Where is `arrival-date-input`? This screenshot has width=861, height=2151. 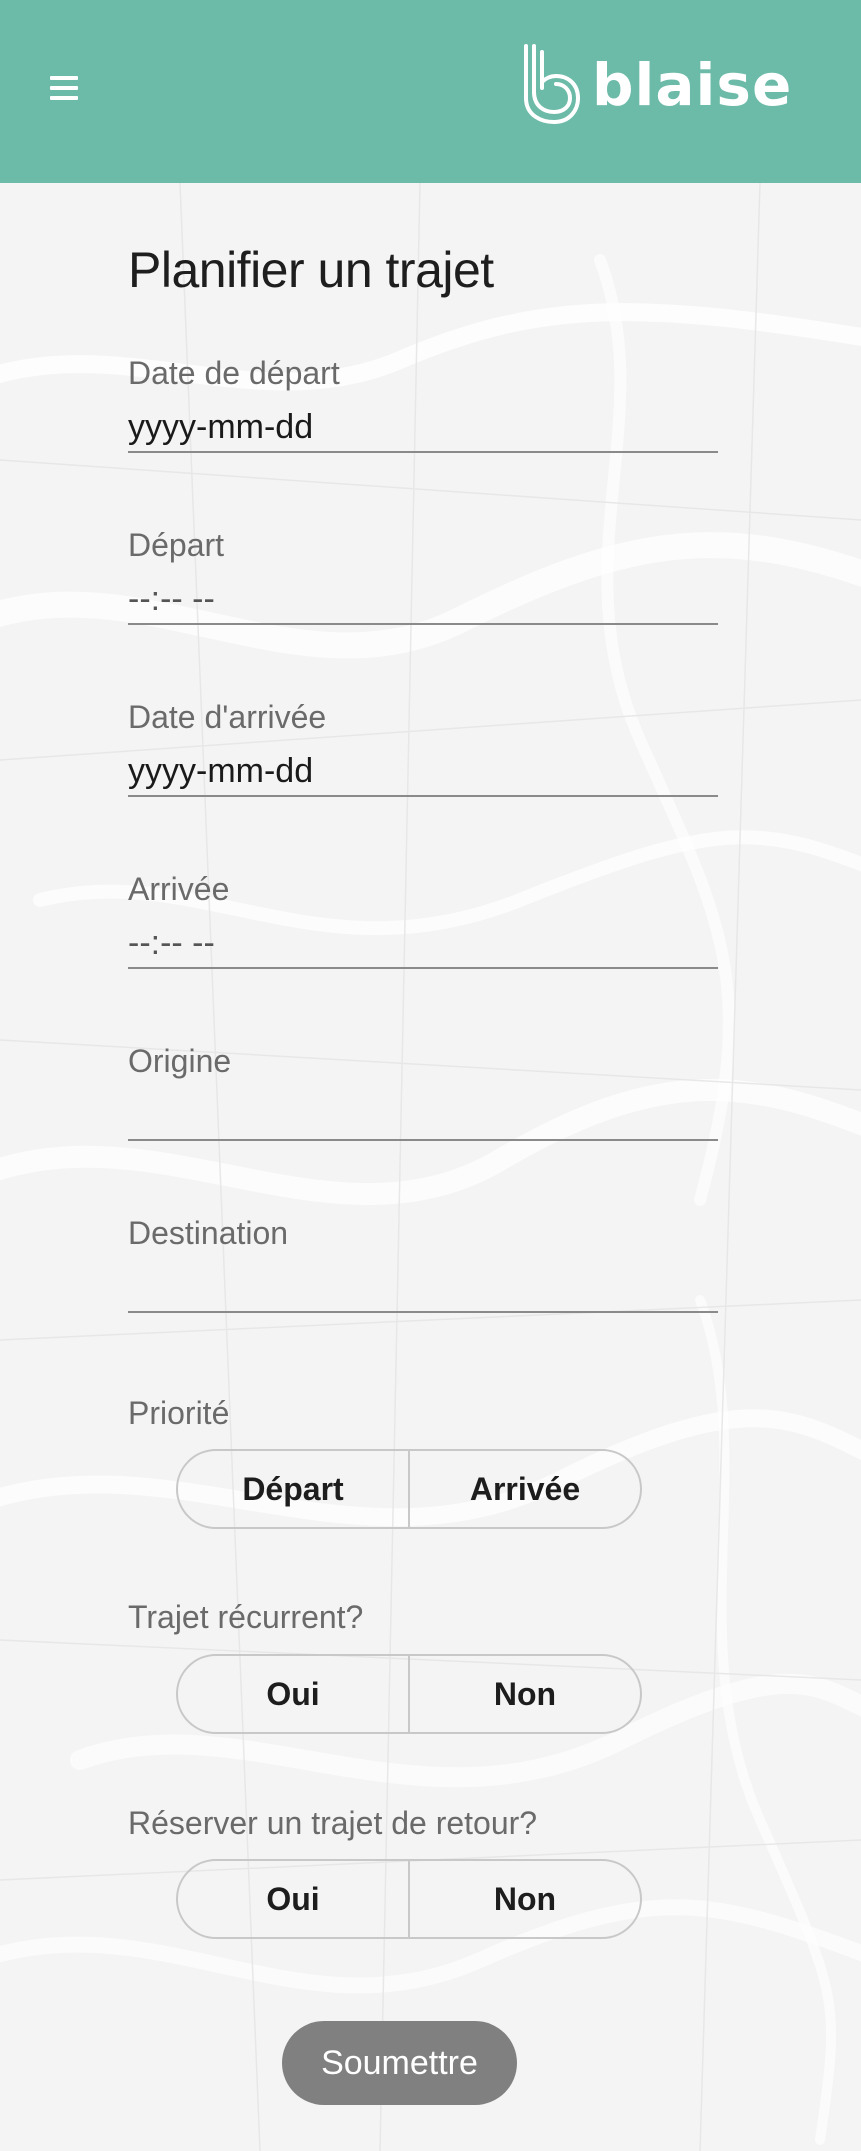 arrival-date-input is located at coordinates (423, 772).